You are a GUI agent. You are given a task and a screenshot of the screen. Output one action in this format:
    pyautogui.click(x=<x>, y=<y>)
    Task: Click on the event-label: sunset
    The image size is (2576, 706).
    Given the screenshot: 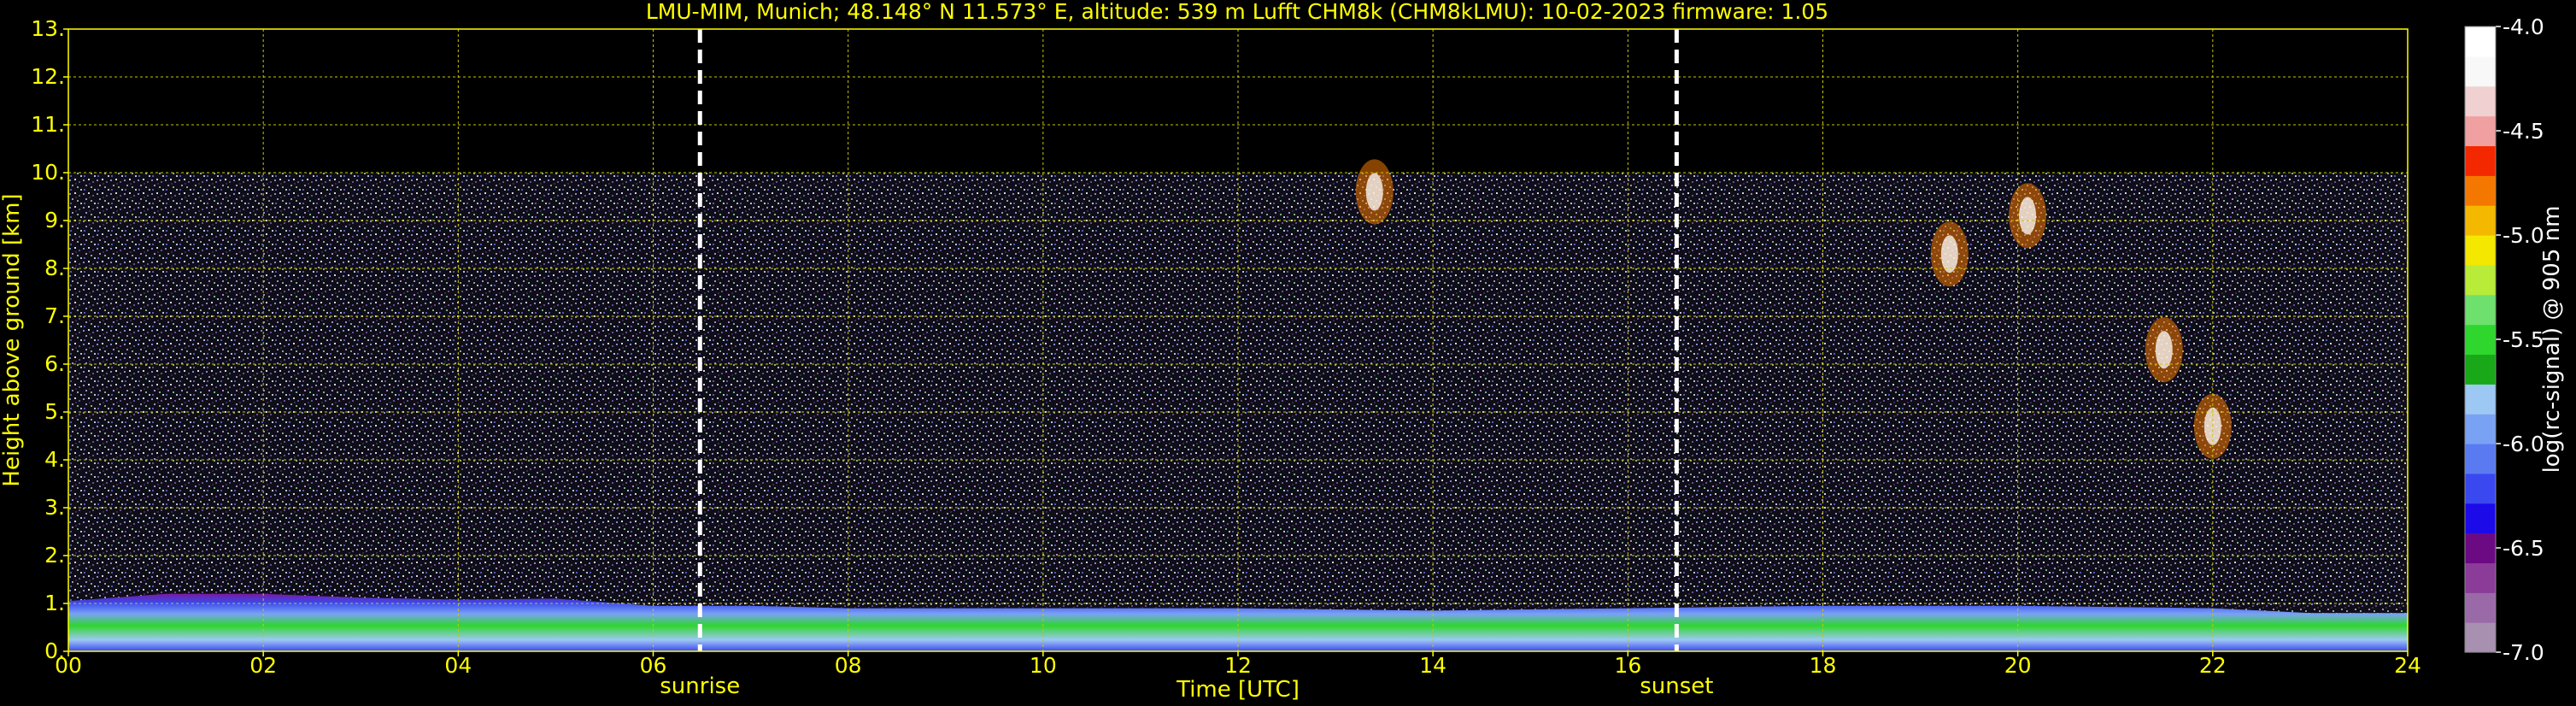 What is the action you would take?
    pyautogui.click(x=1676, y=686)
    